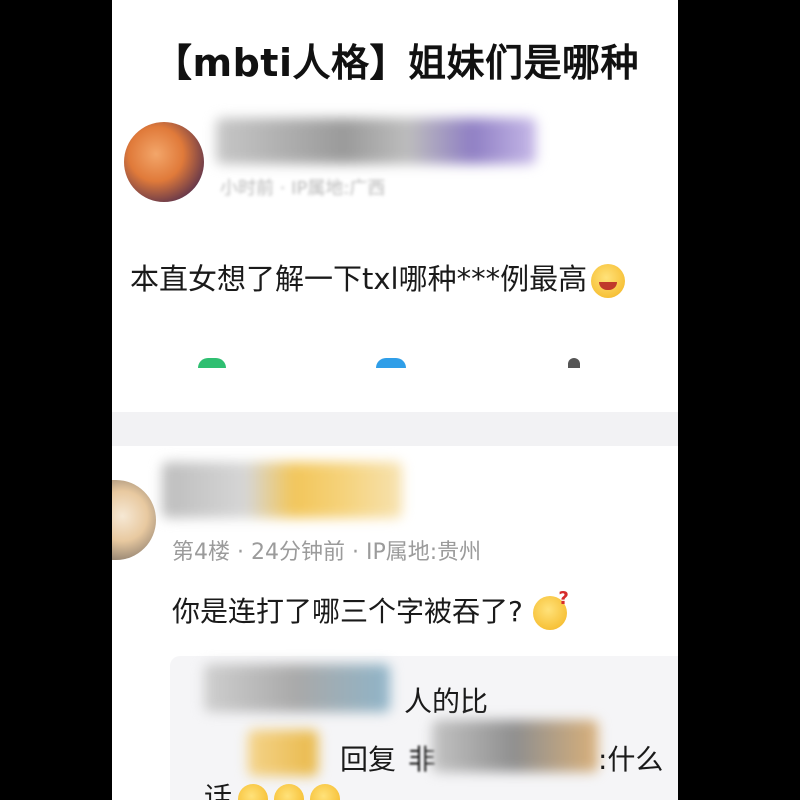  I want to click on thinking-emoji-icon, so click(550, 609).